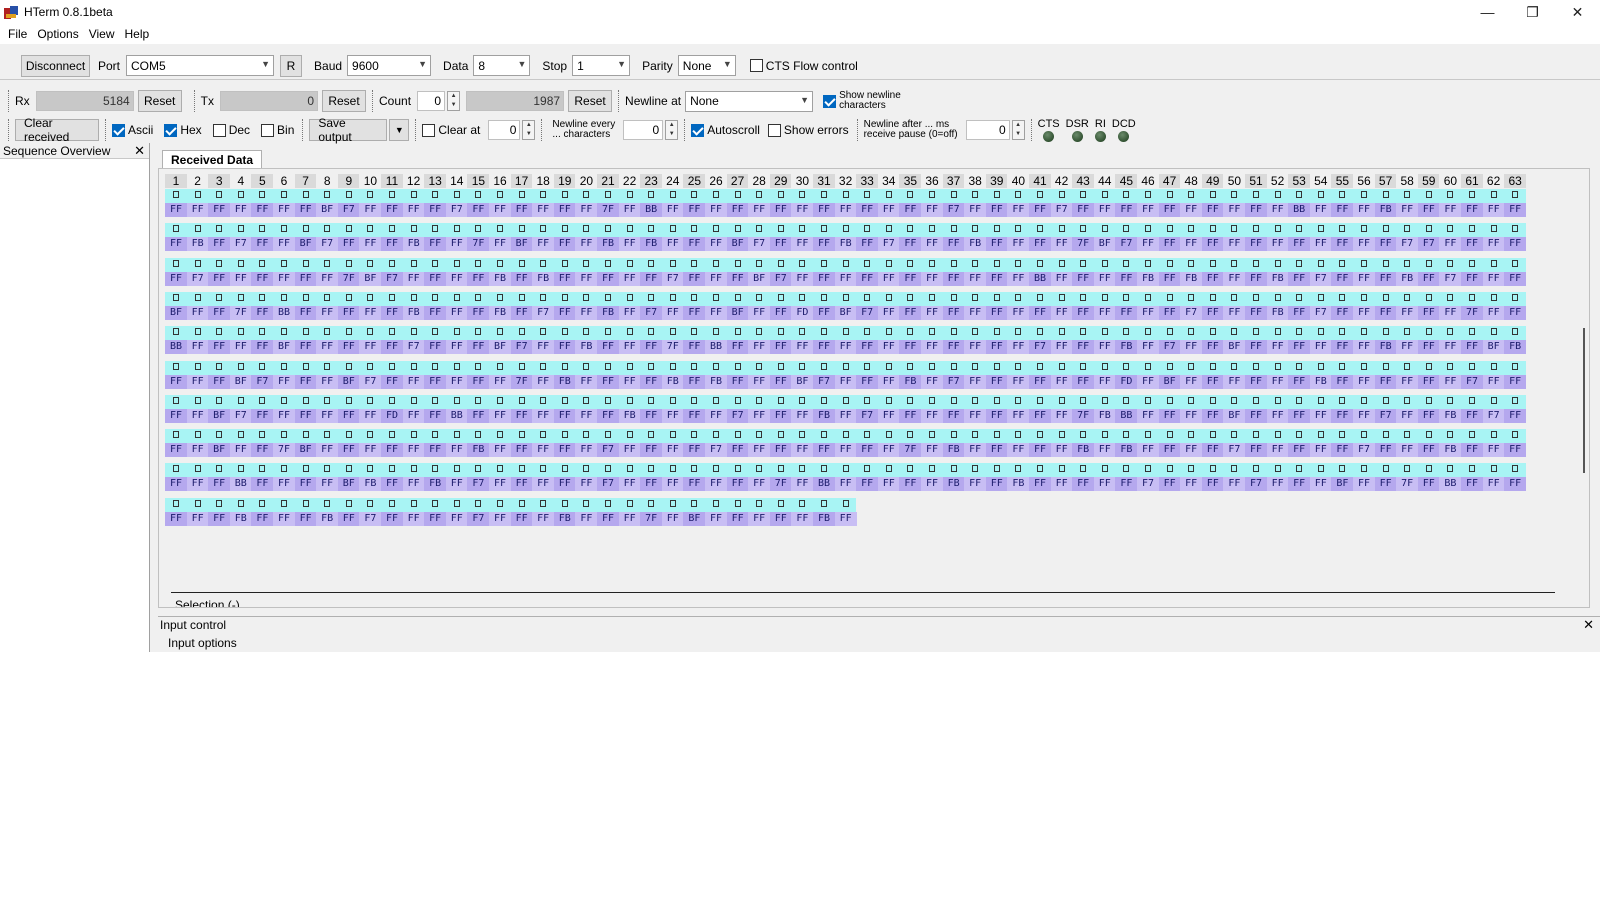 The height and width of the screenshot is (900, 1600). I want to click on newline-after-input: 0, so click(987, 130).